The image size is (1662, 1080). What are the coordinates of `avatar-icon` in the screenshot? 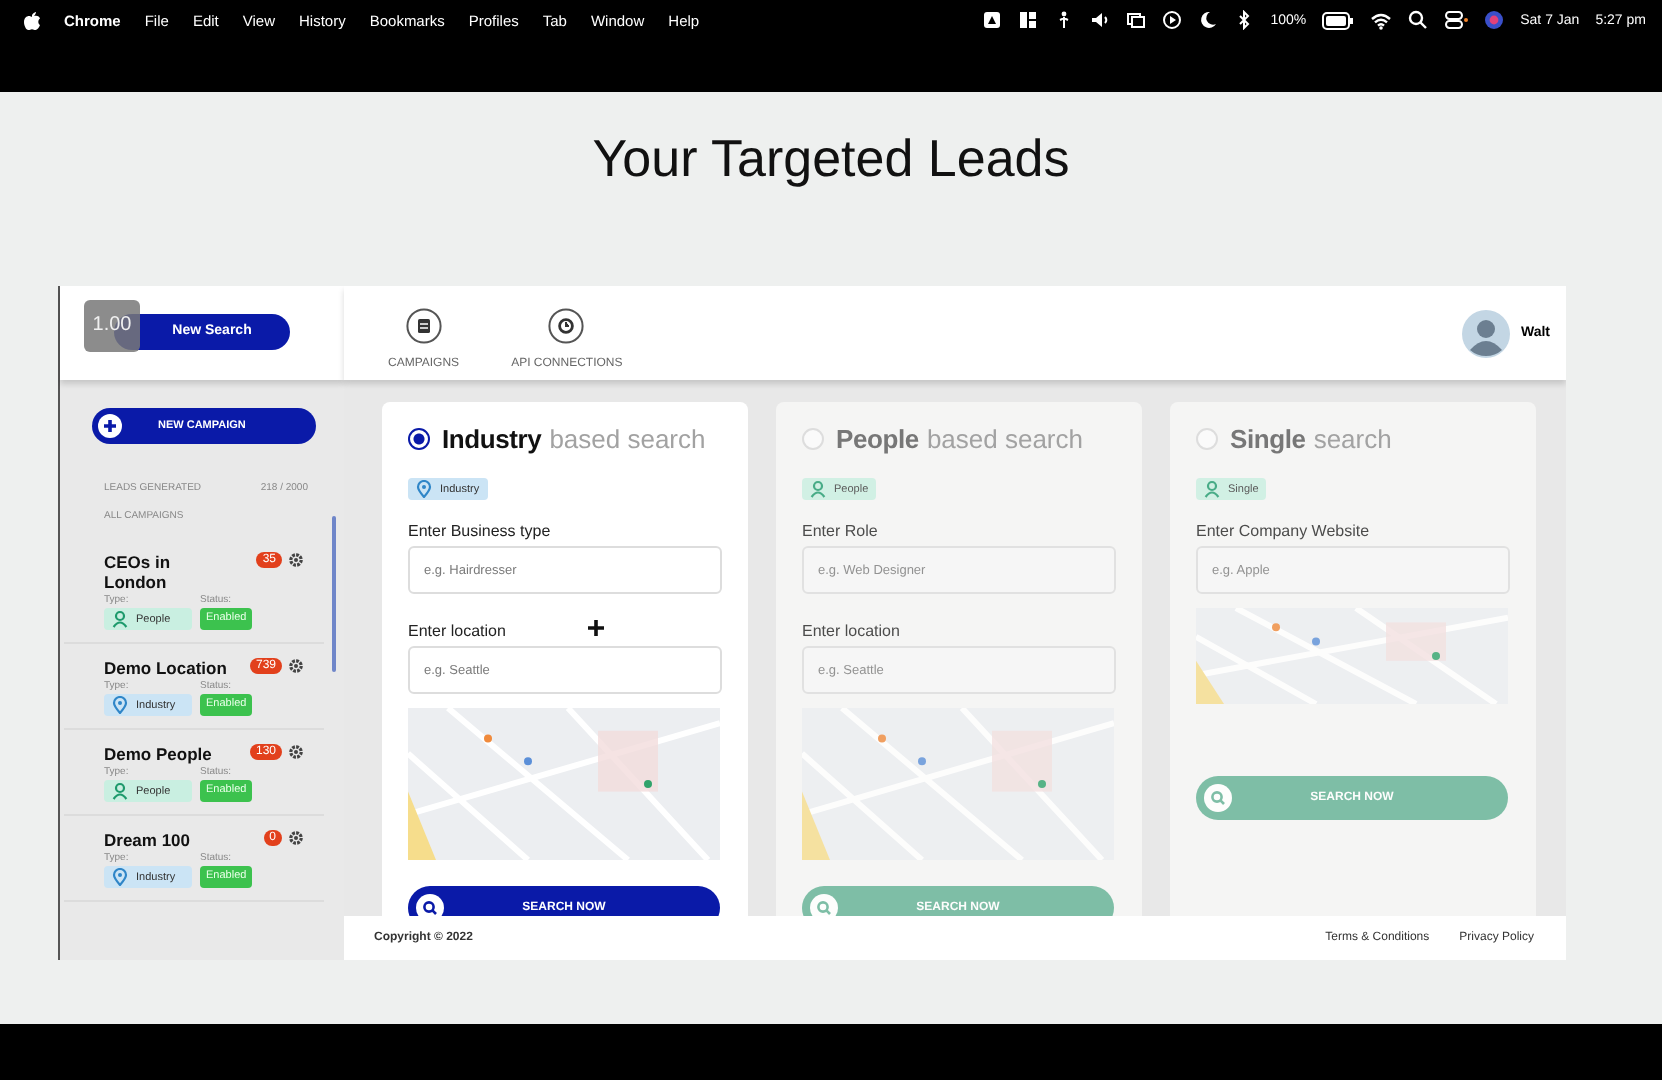 It's located at (1486, 333).